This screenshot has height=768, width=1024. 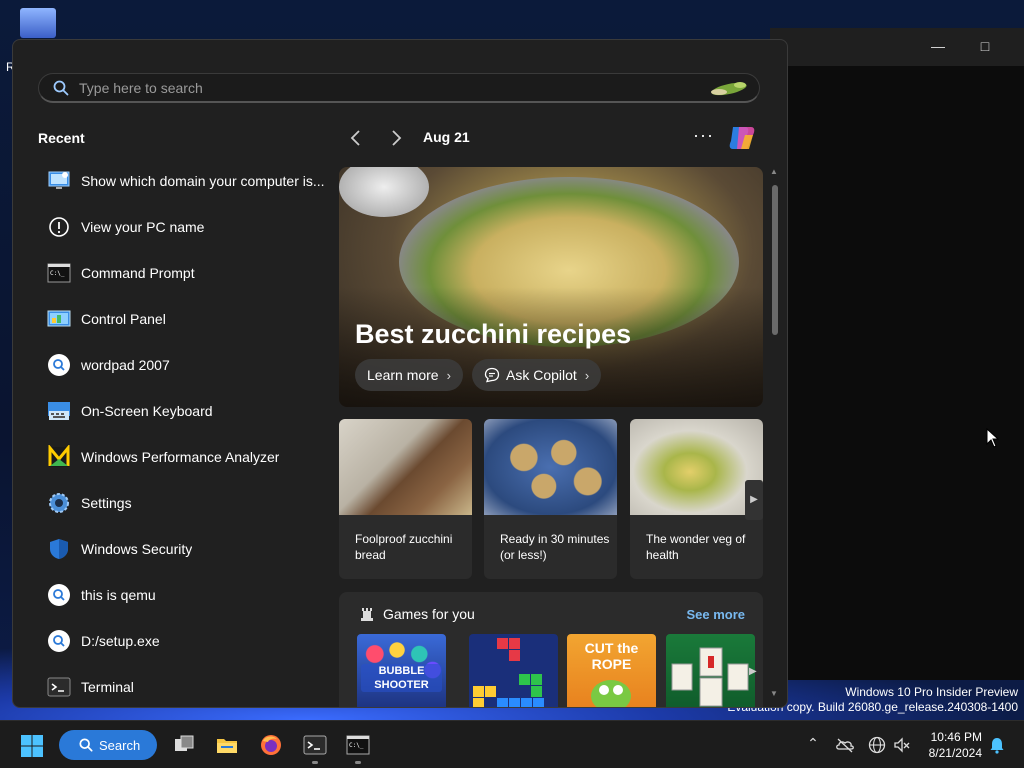 I want to click on start-search-box, so click(x=399, y=88).